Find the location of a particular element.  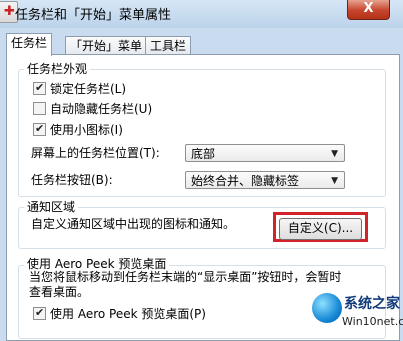

auto-hide-checkbox: 自动隐藏任务栏(U) is located at coordinates (92, 109).